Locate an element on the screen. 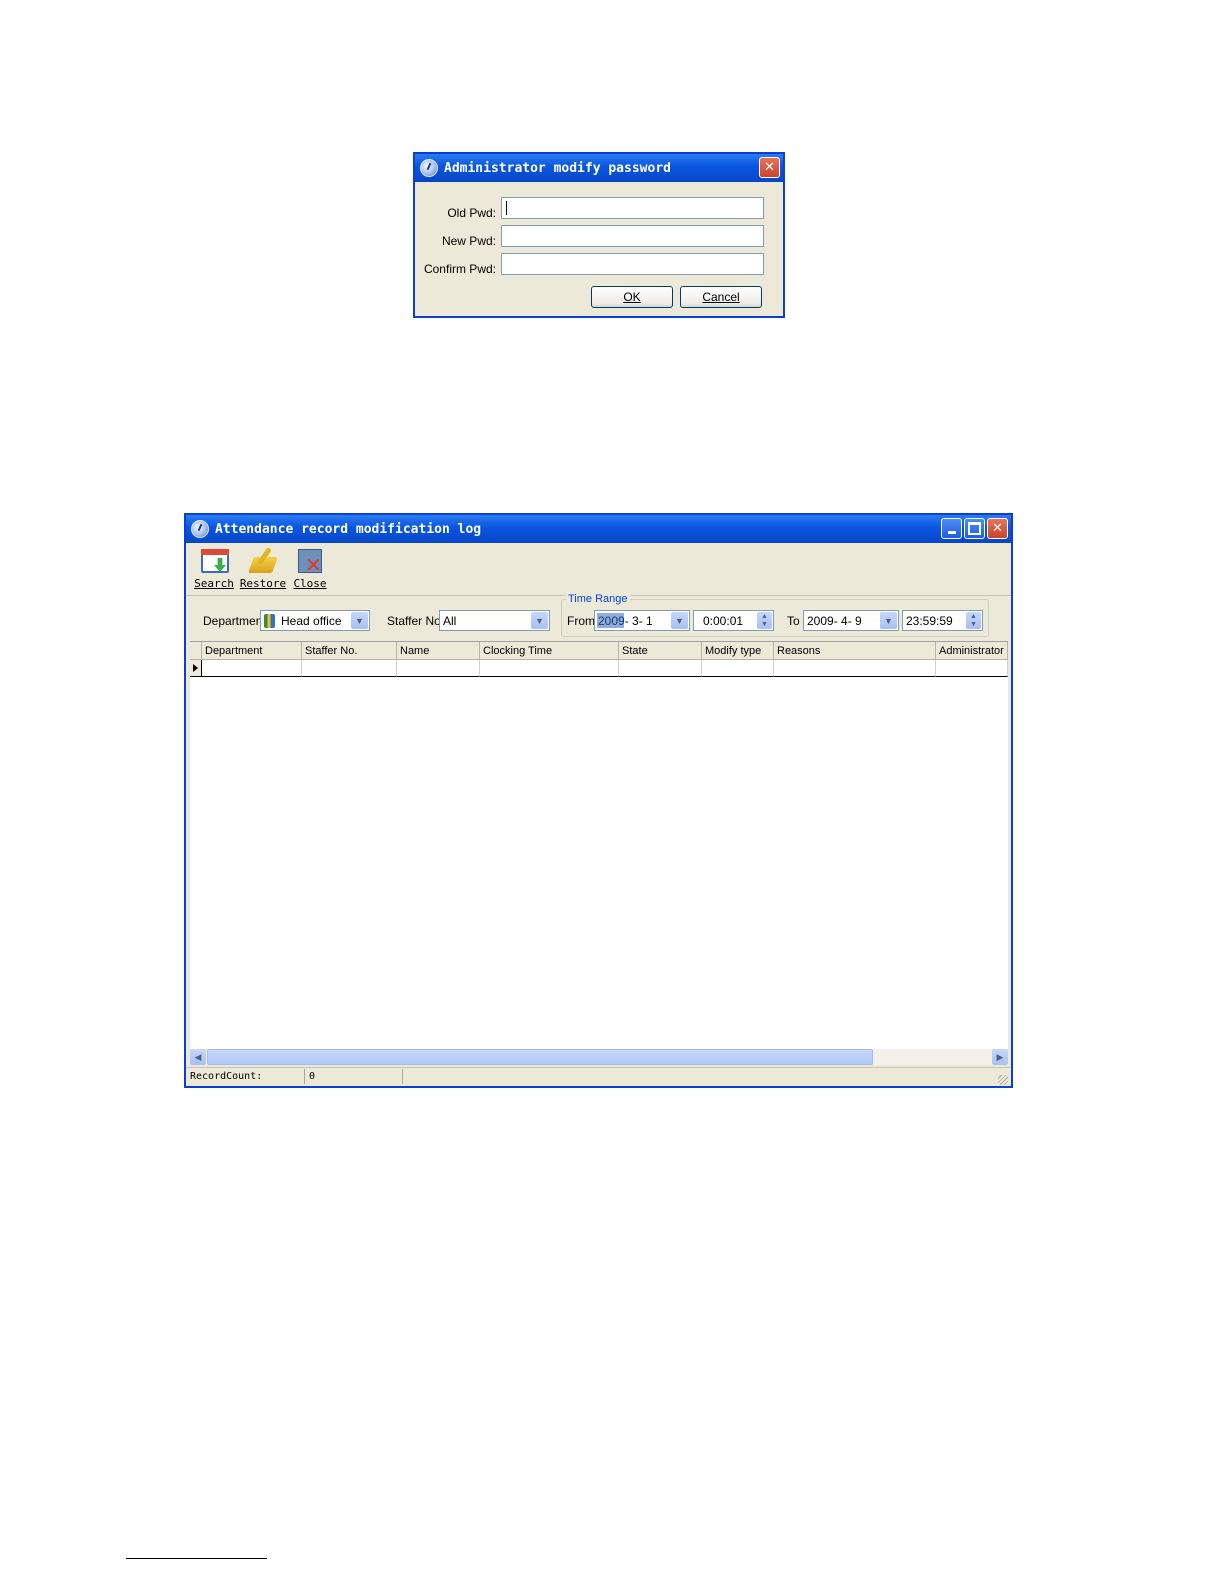 The image size is (1224, 1584). scroll-thumb is located at coordinates (540, 1057).